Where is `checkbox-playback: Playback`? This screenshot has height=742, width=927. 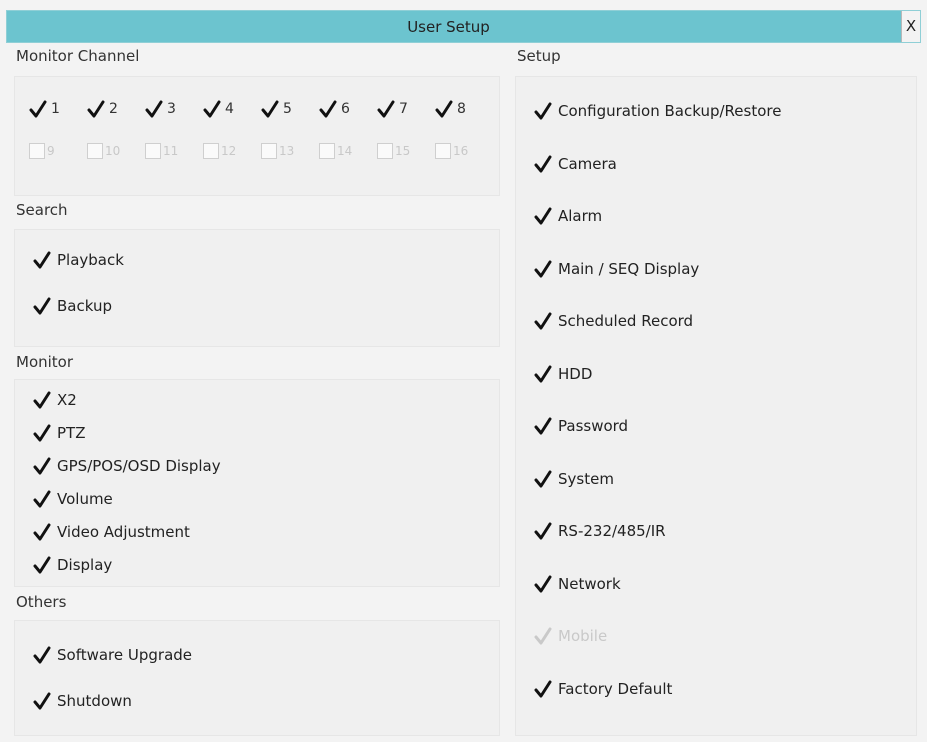
checkbox-playback: Playback is located at coordinates (78, 260).